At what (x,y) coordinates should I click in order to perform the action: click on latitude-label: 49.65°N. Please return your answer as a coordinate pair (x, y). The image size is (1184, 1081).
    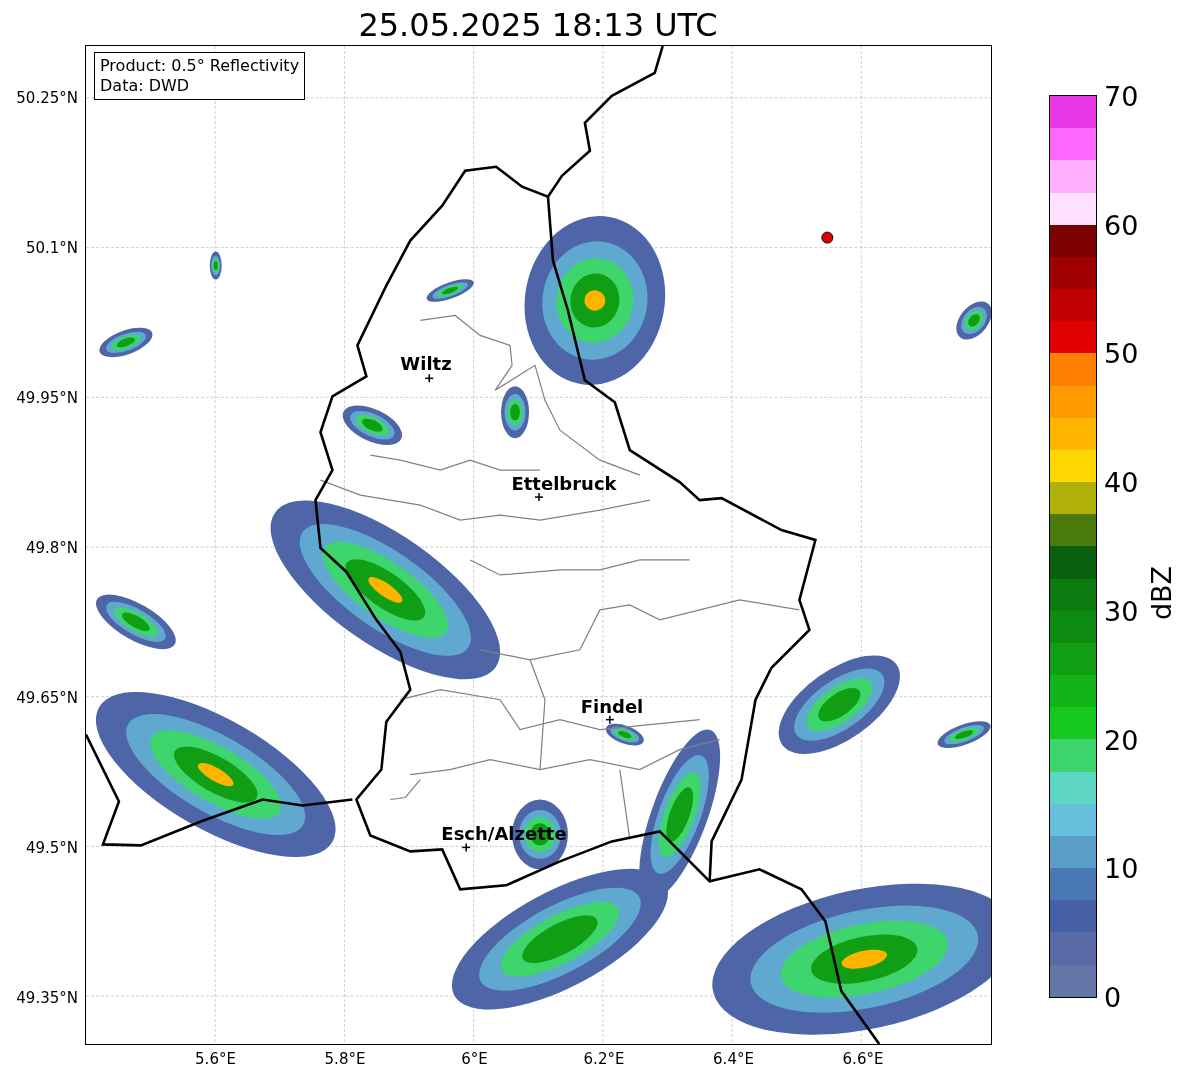
    Looking at the image, I should click on (47, 698).